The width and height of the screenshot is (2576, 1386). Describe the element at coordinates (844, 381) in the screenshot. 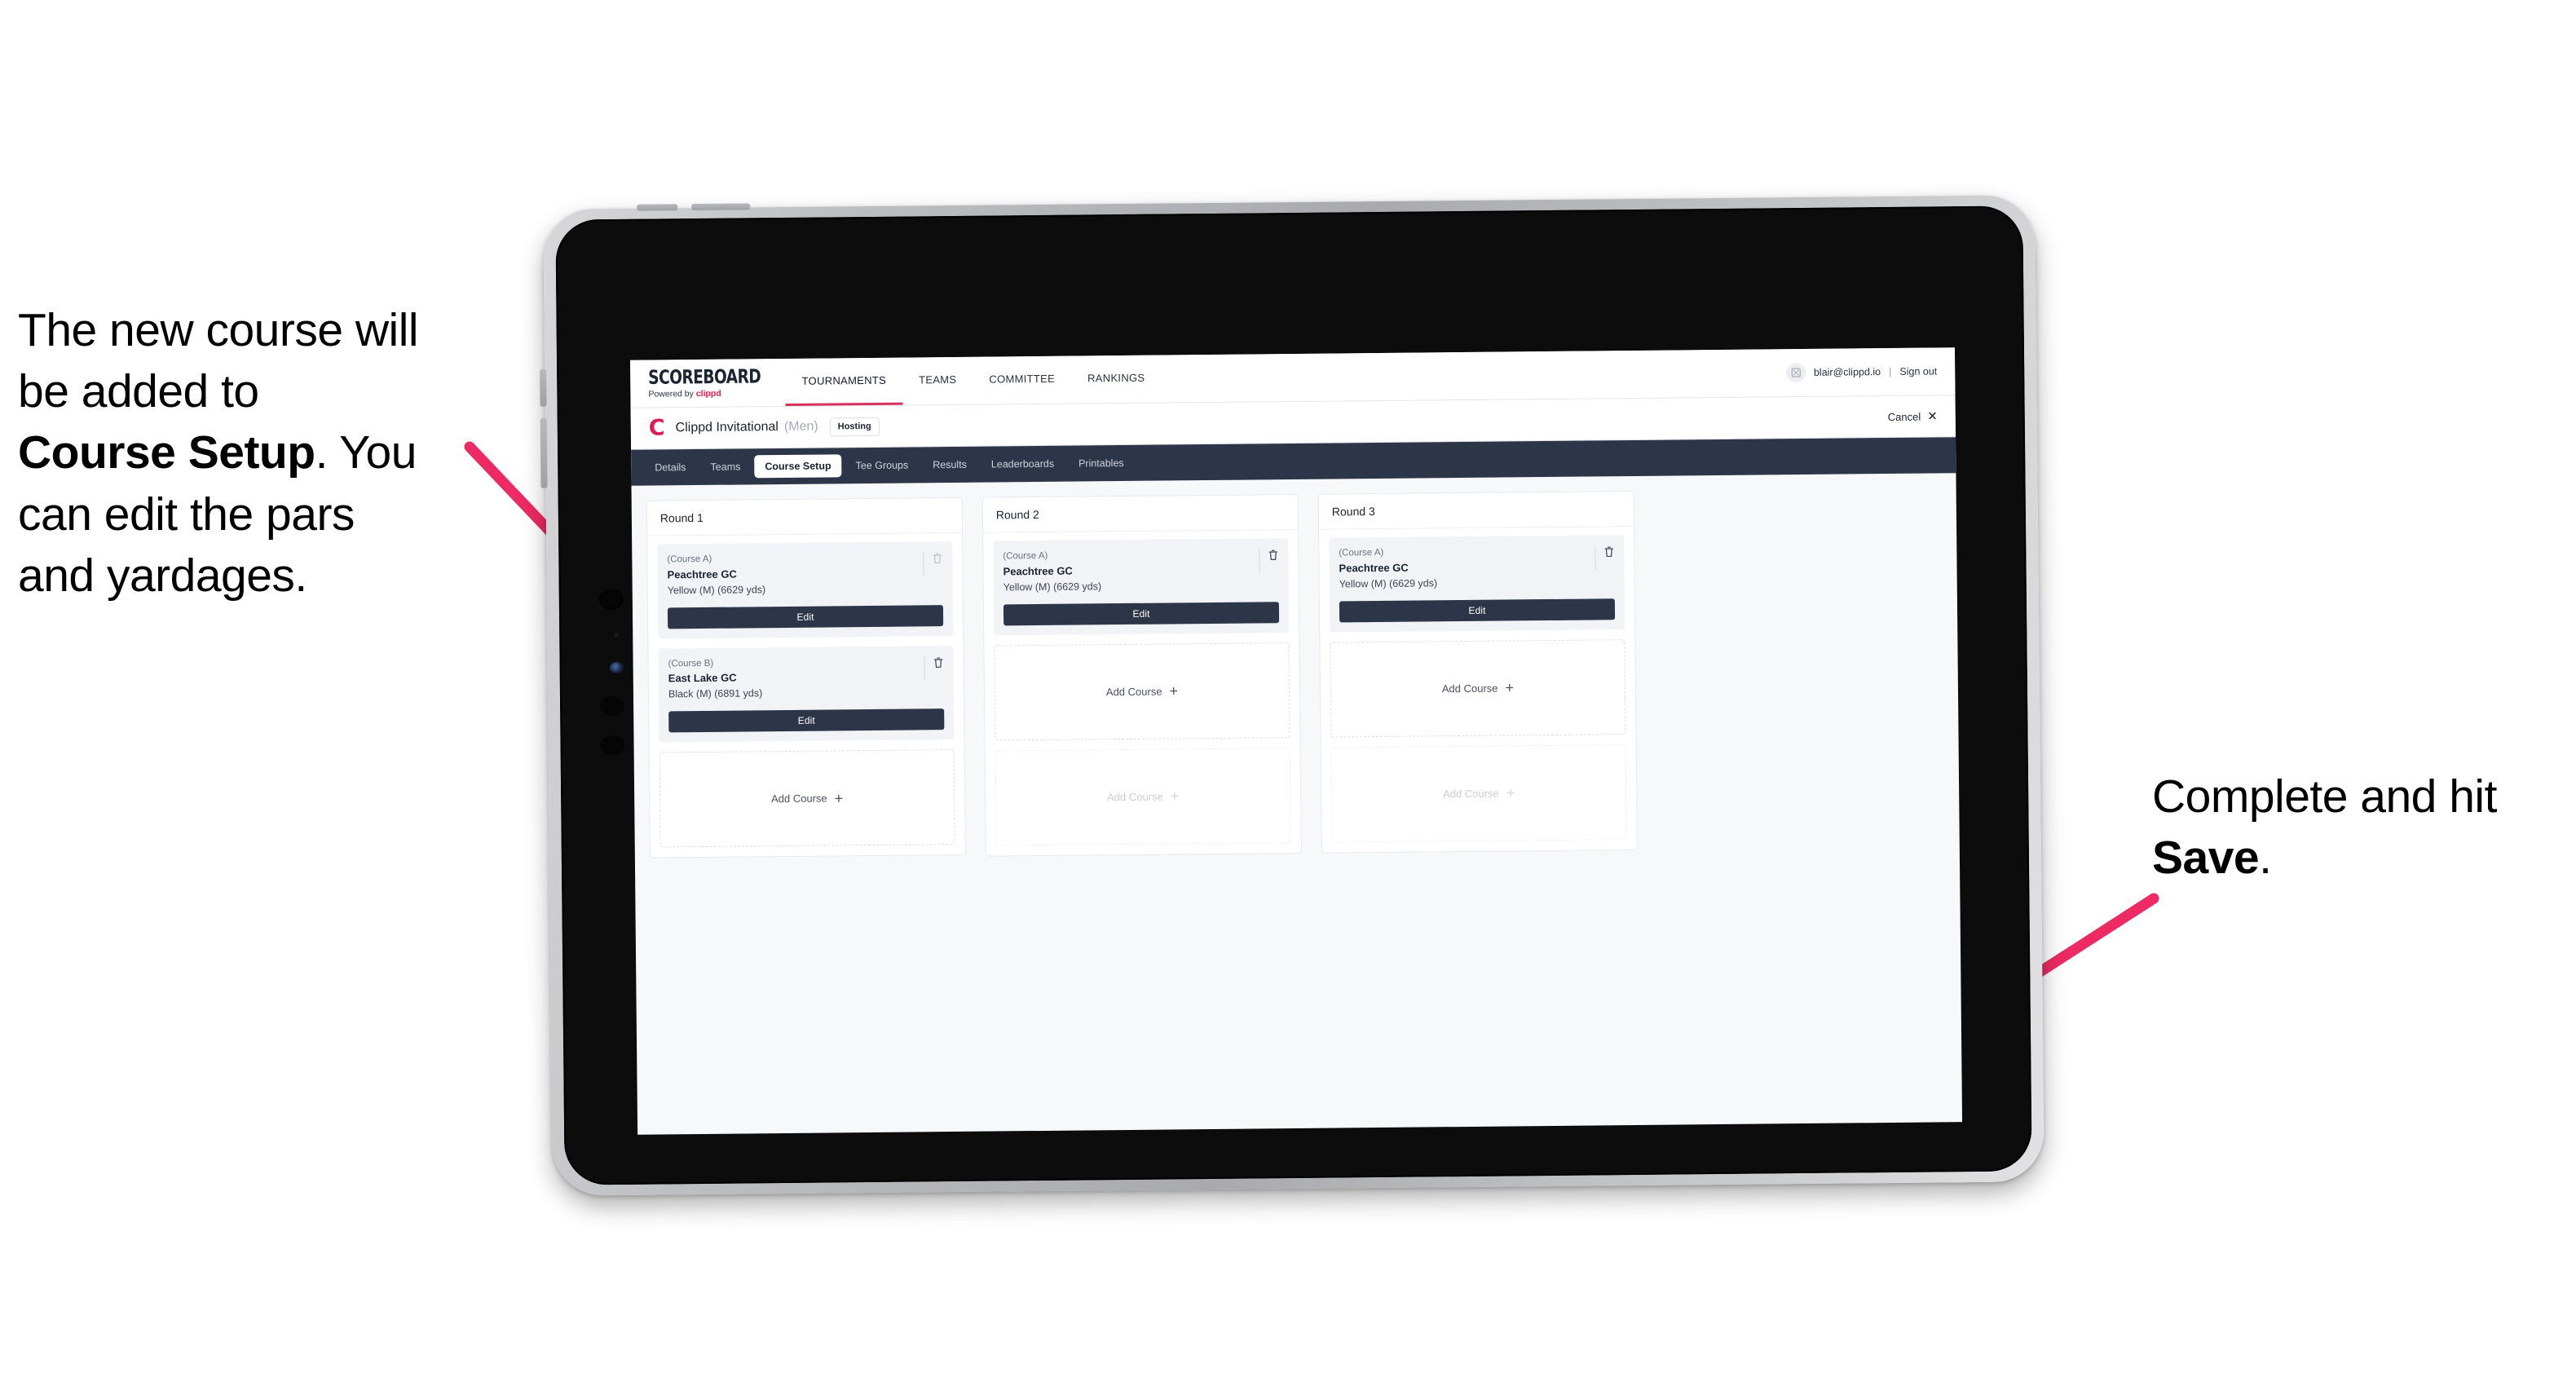

I see `nav-item-tournaments: TOURNAMENTS` at that location.